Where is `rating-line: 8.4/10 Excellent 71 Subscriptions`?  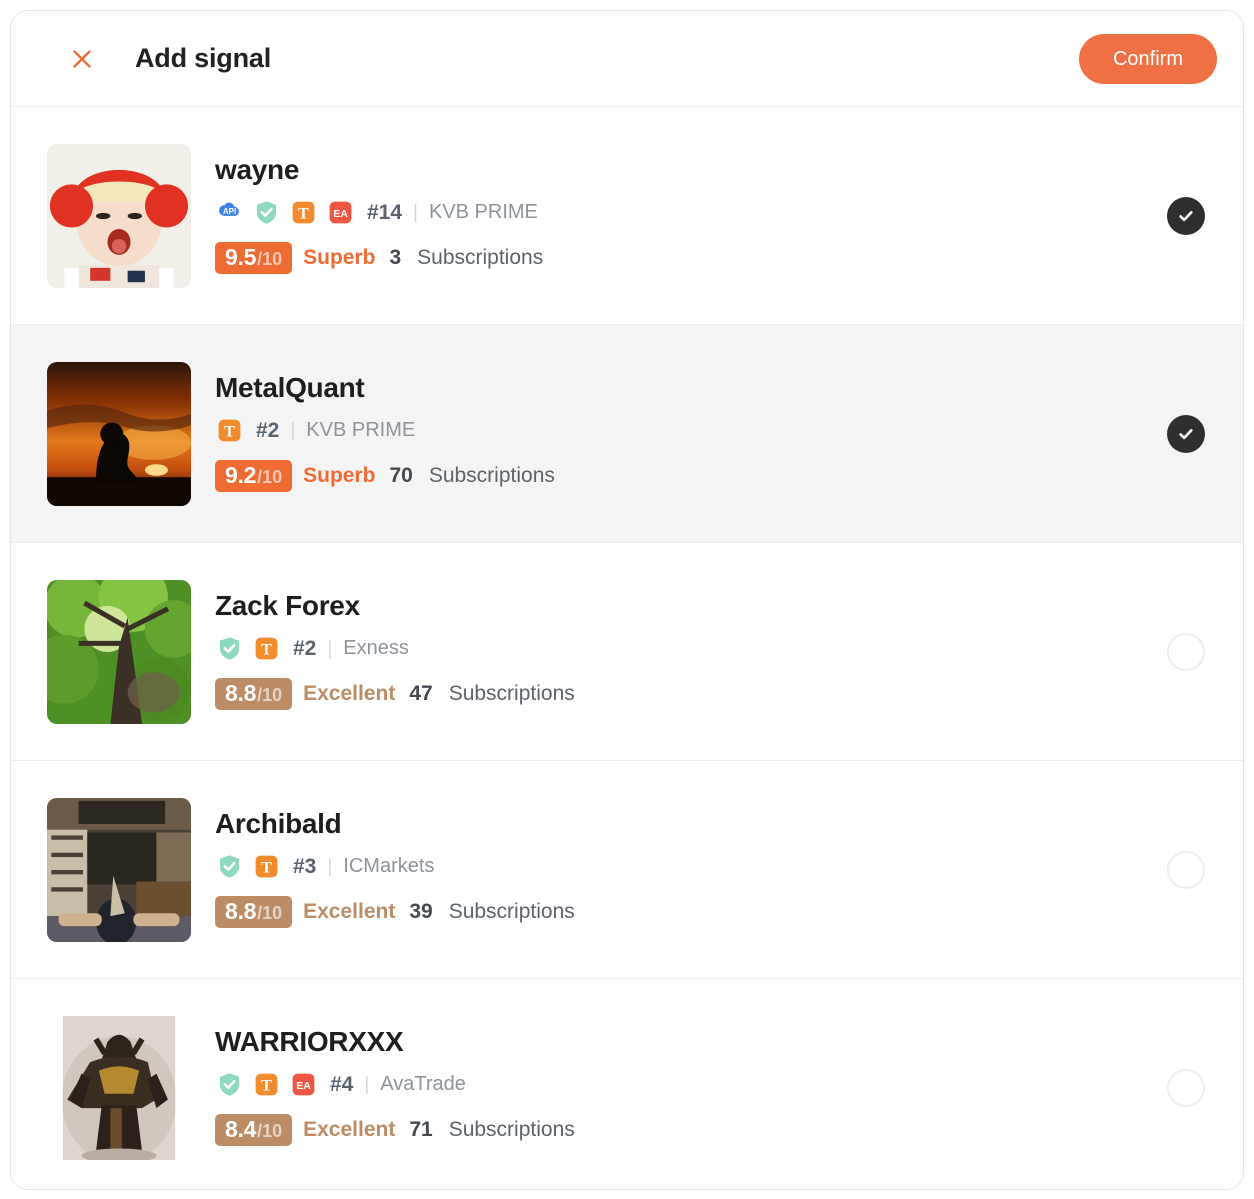 rating-line: 8.4/10 Excellent 71 Subscriptions is located at coordinates (681, 1130).